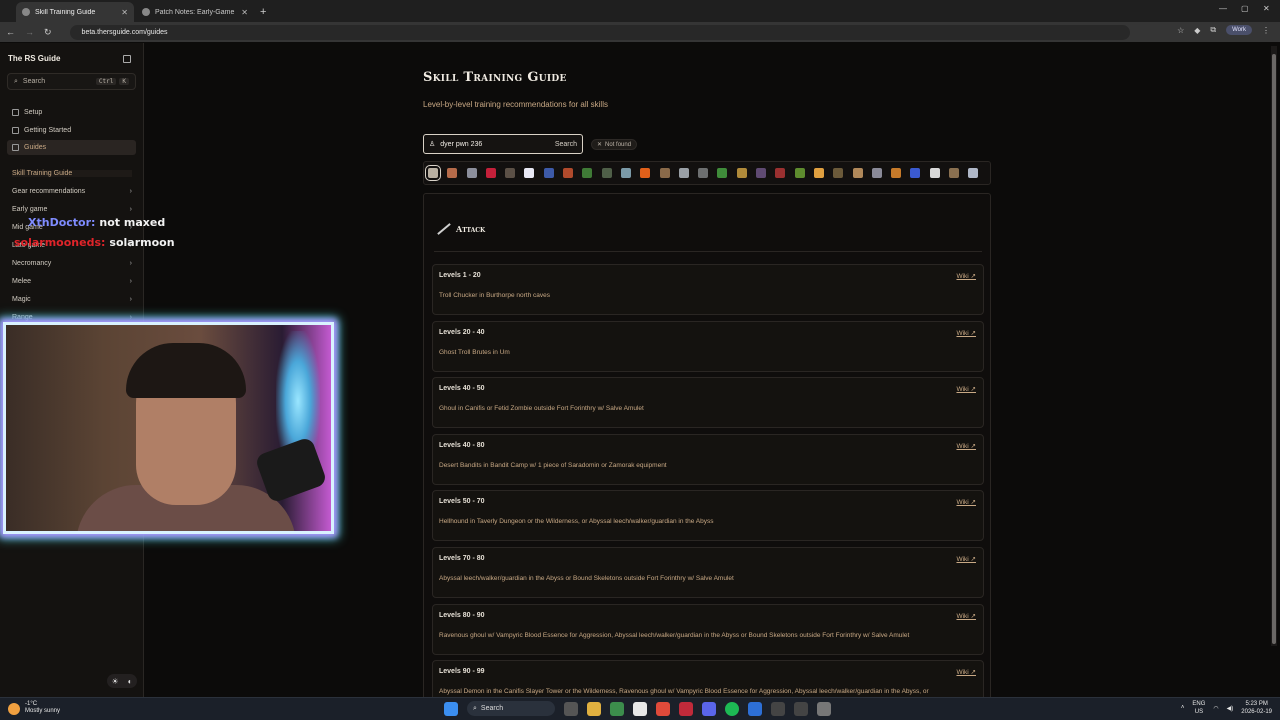  Describe the element at coordinates (452, 173) in the screenshot. I see `strength-skill-icon` at that location.